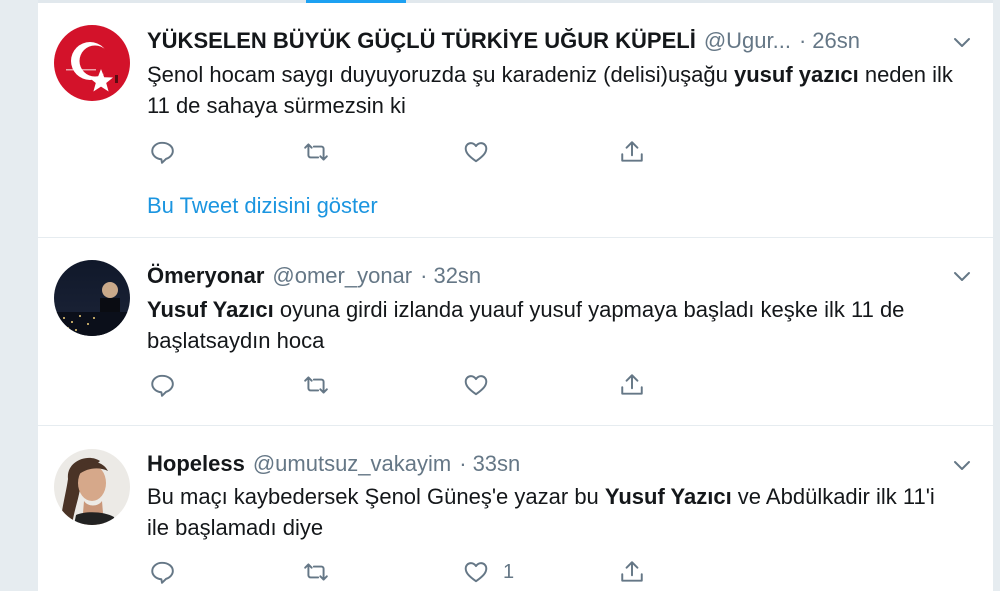 The image size is (1000, 591). I want to click on turkish-flag-avatar, so click(92, 63).